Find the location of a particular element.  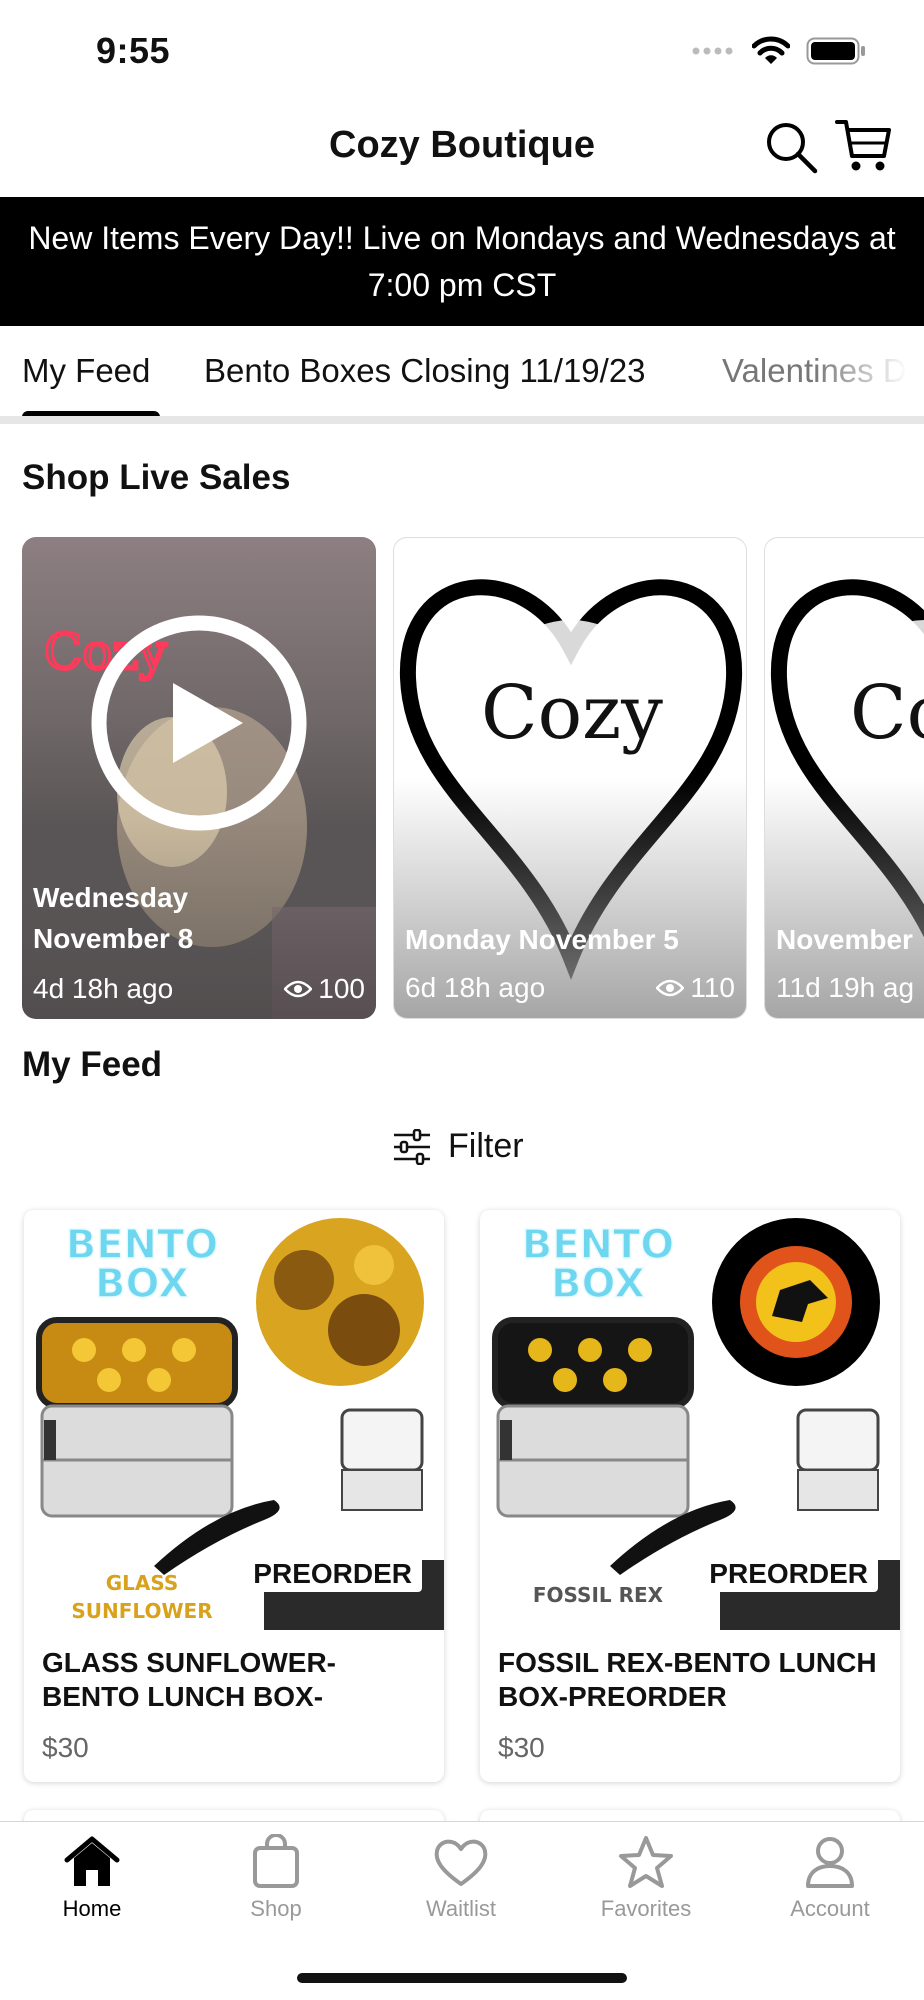

nav-favorites: Favorites is located at coordinates (646, 1878).